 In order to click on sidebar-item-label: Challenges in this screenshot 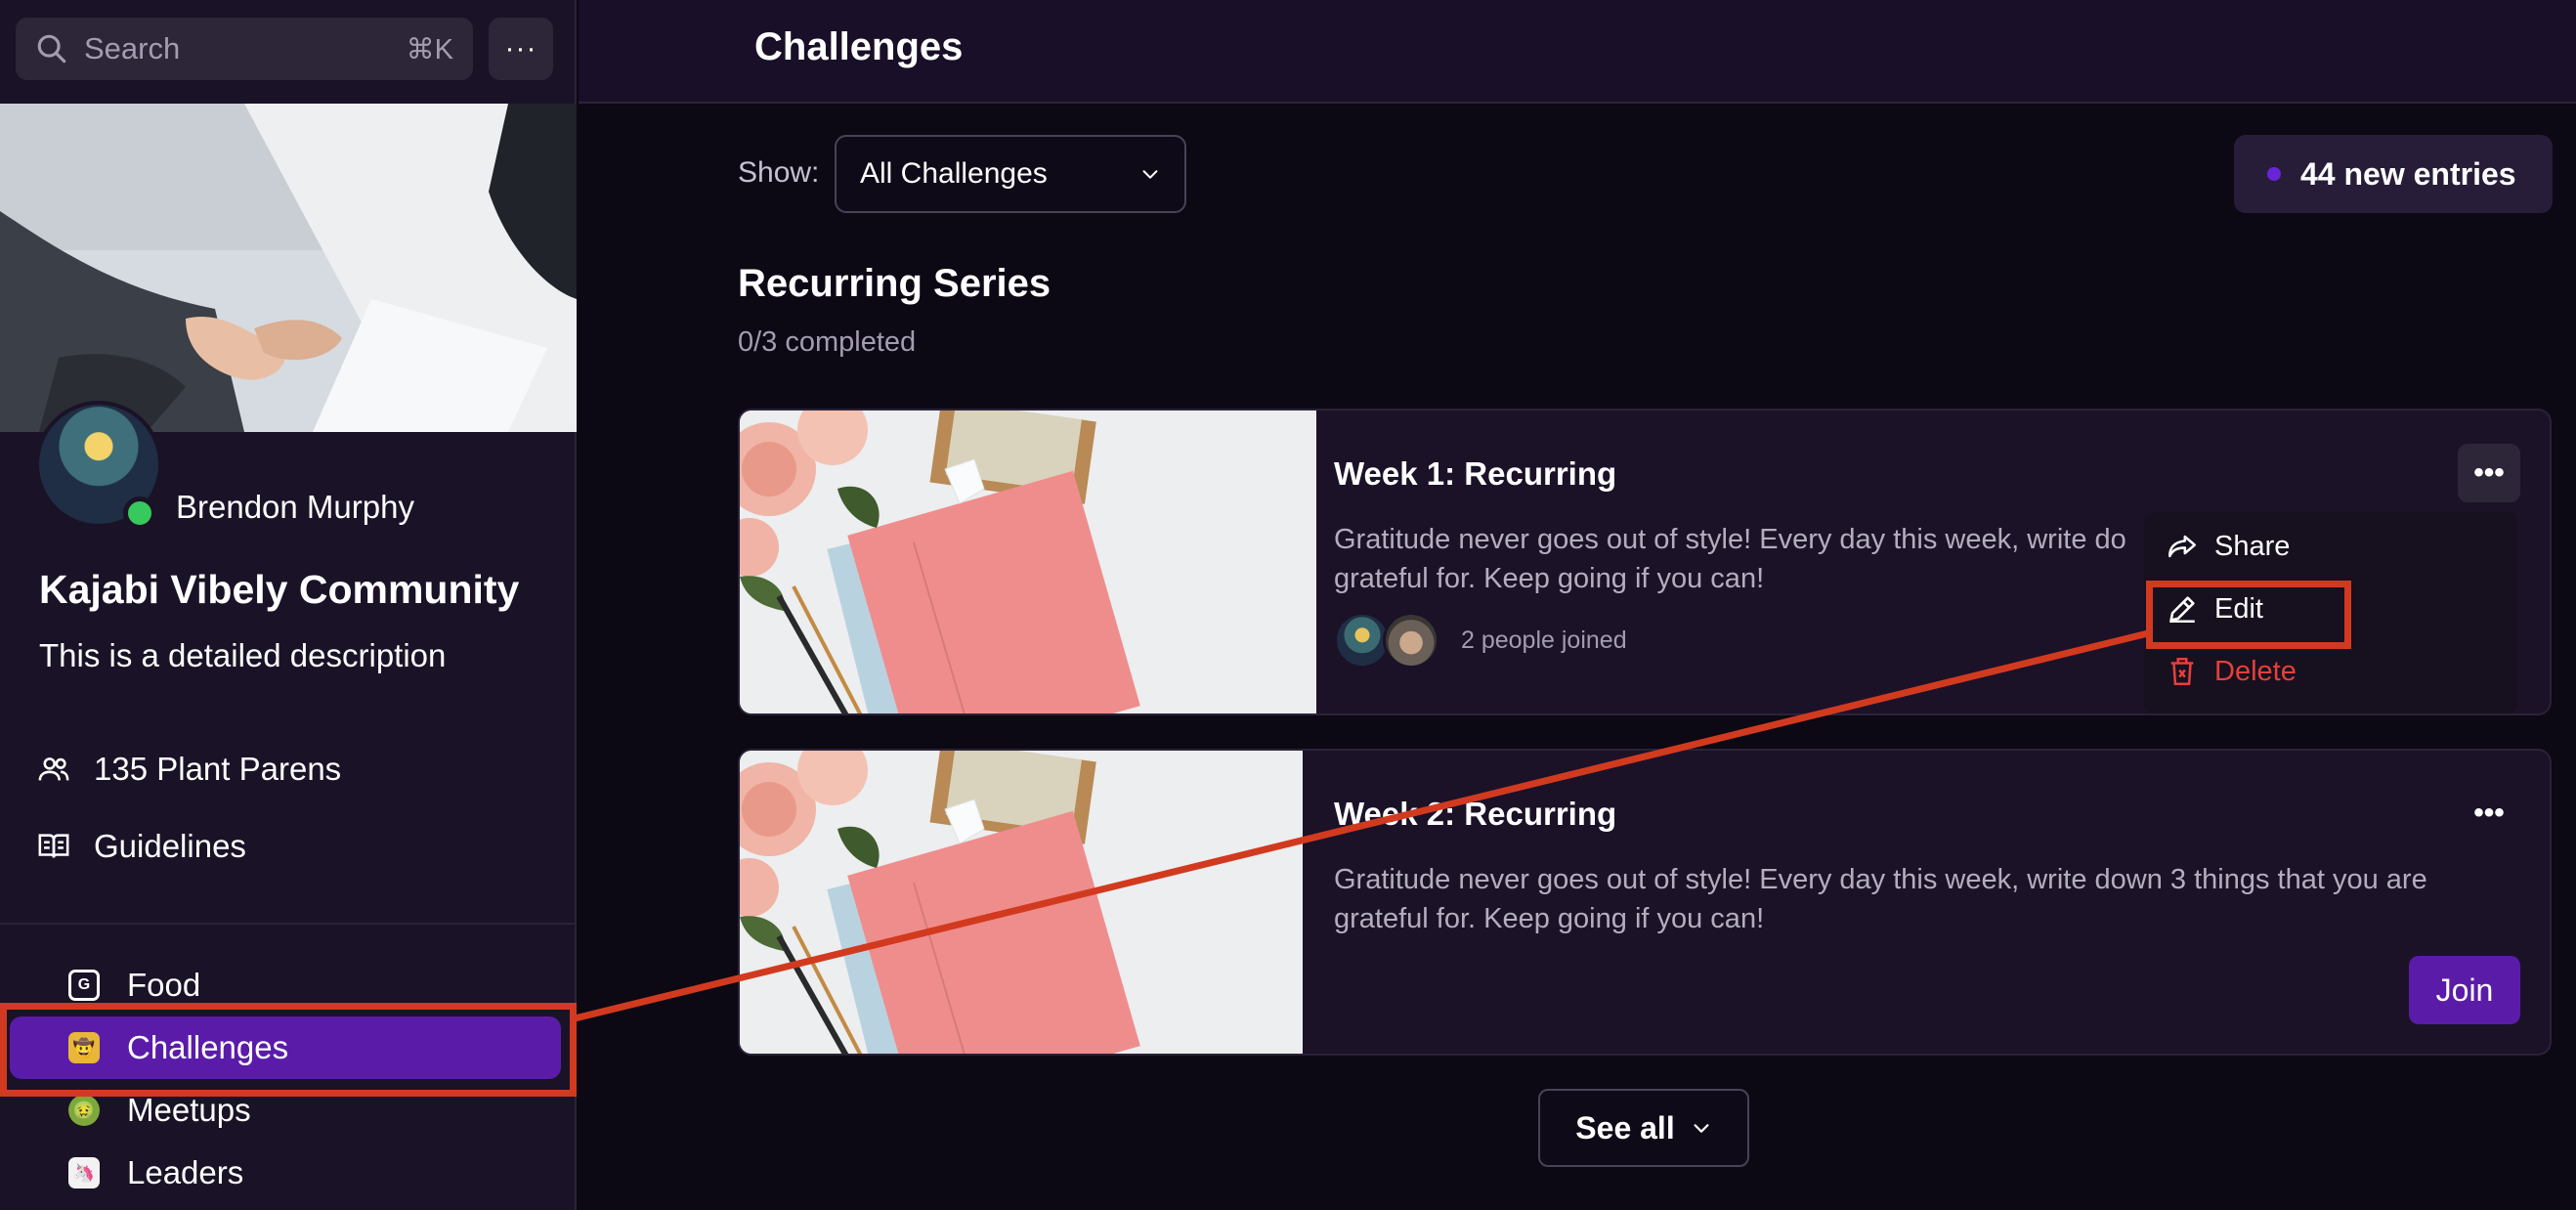, I will do `click(208, 1047)`.